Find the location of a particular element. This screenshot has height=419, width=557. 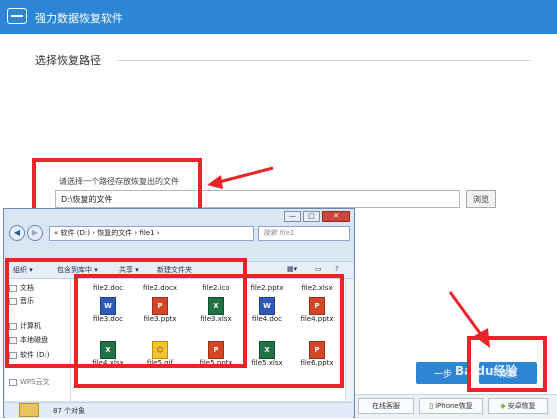

file-item: file2.doc is located at coordinates (108, 288).